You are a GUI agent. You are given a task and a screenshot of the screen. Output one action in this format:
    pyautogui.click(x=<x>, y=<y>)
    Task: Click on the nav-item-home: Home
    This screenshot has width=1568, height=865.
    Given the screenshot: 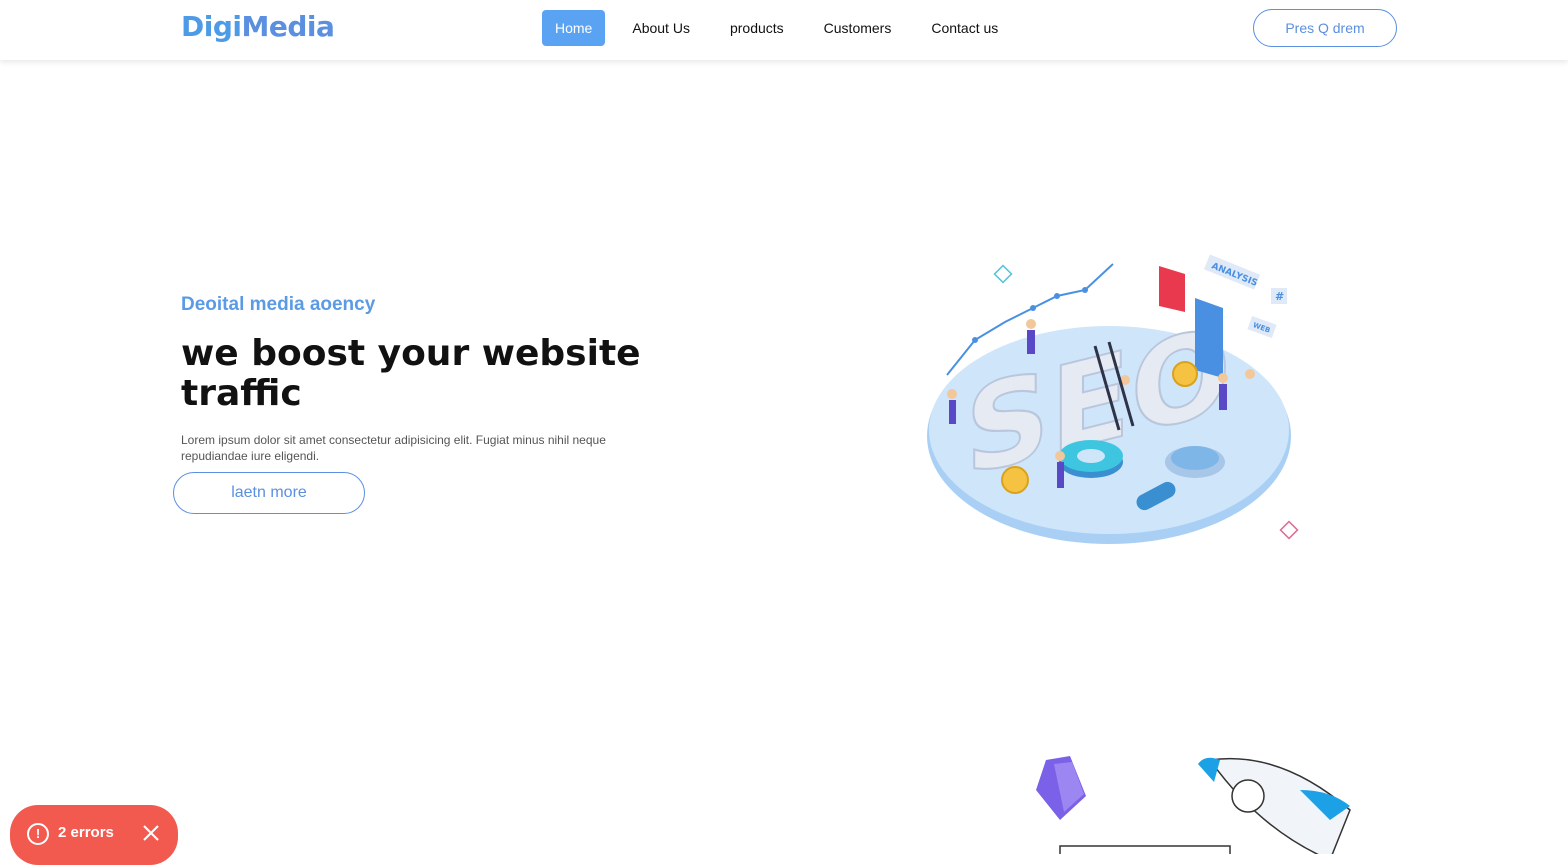 What is the action you would take?
    pyautogui.click(x=574, y=28)
    